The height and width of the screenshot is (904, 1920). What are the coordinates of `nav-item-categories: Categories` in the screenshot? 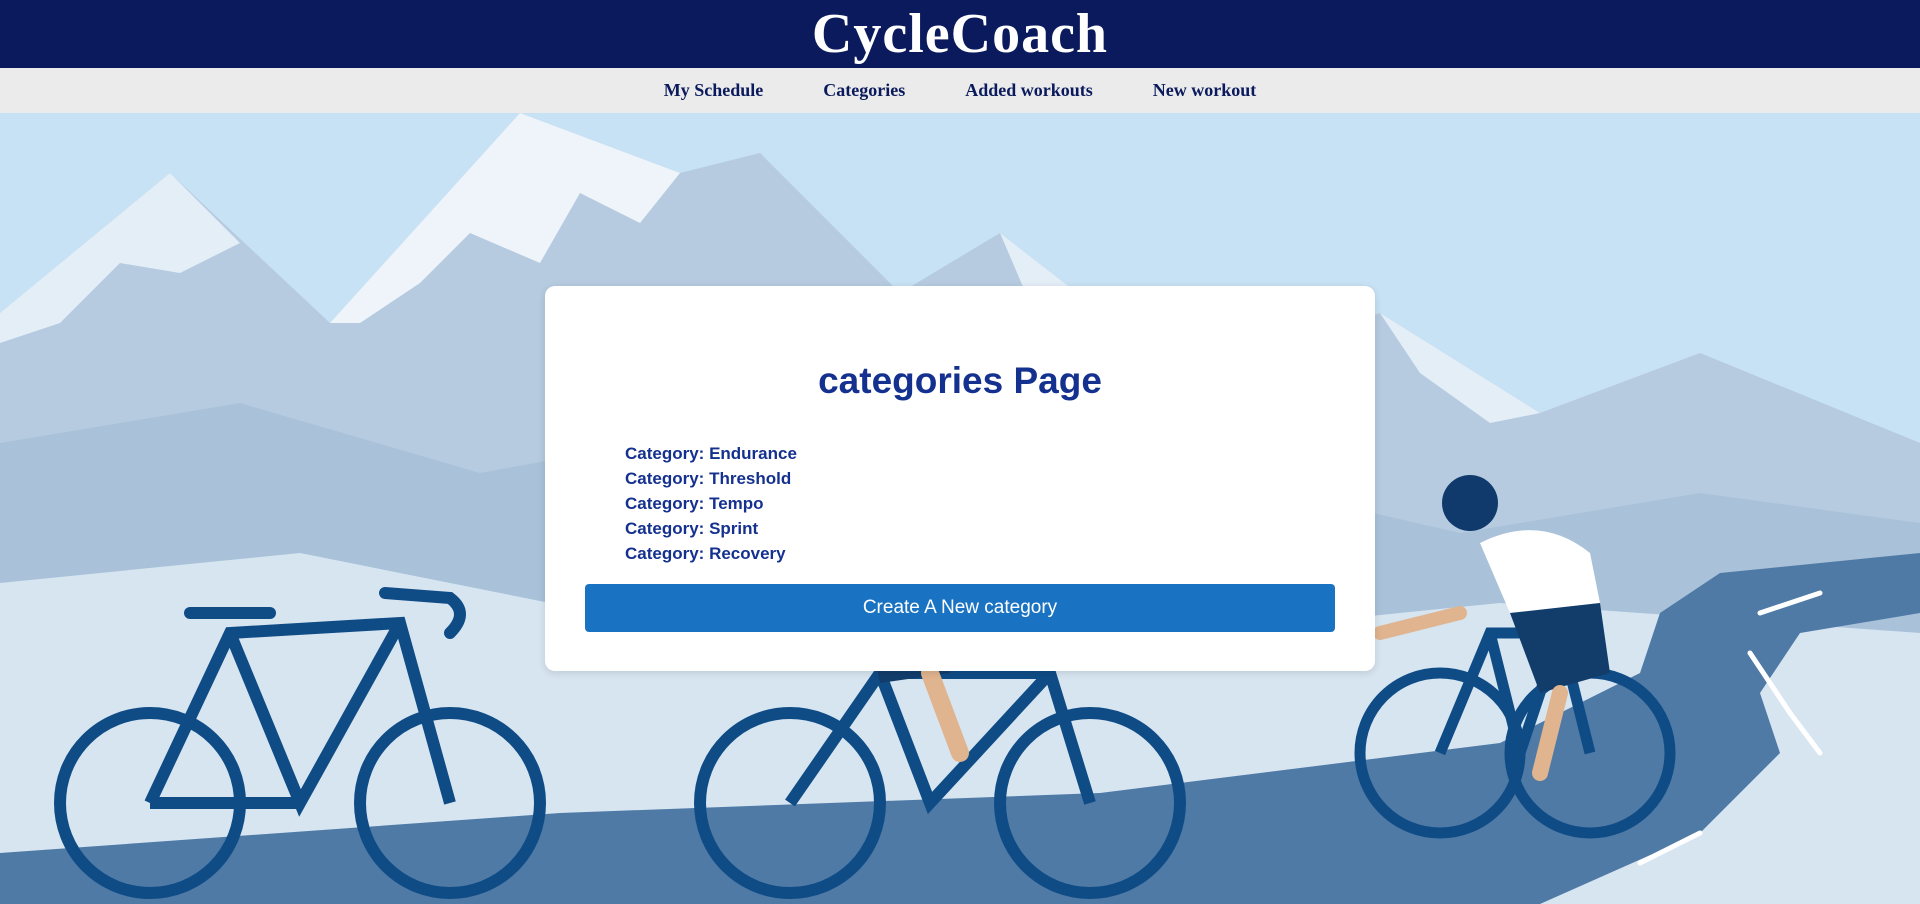 It's located at (864, 90).